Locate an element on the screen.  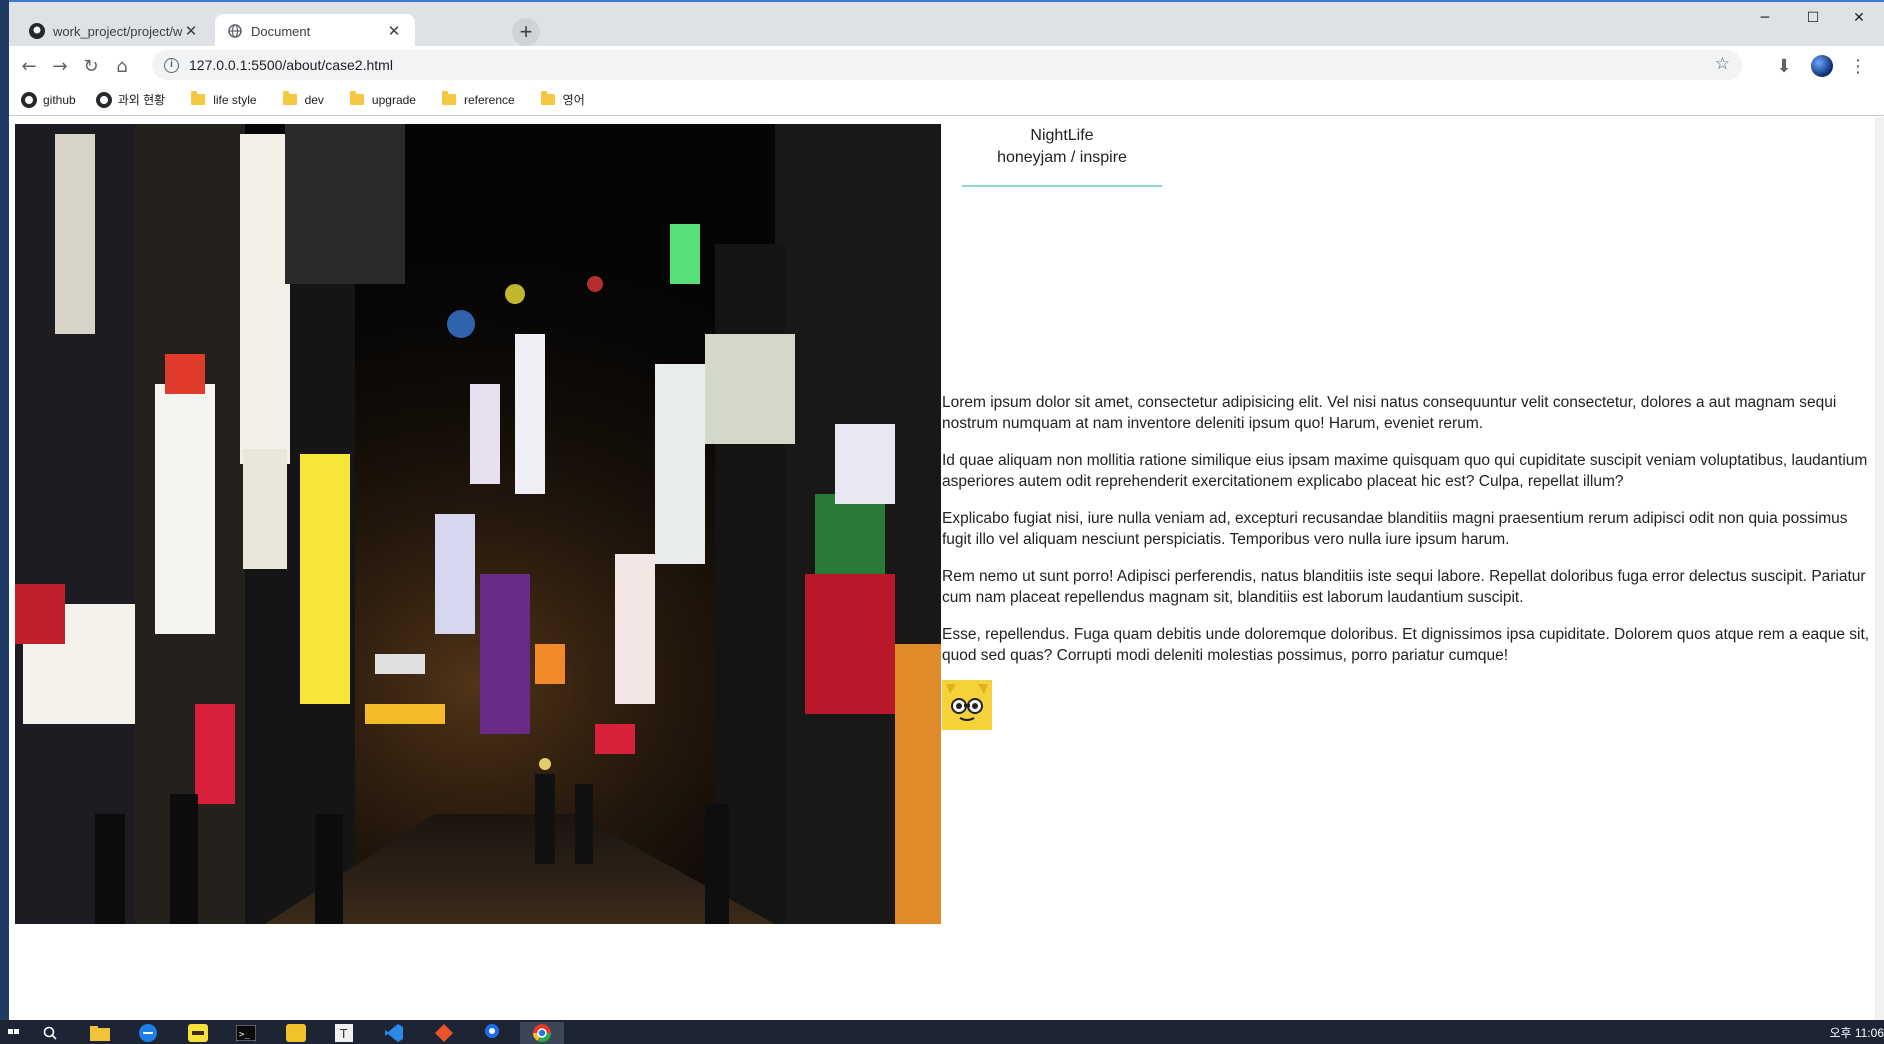
maps-icon is located at coordinates (492, 1033).